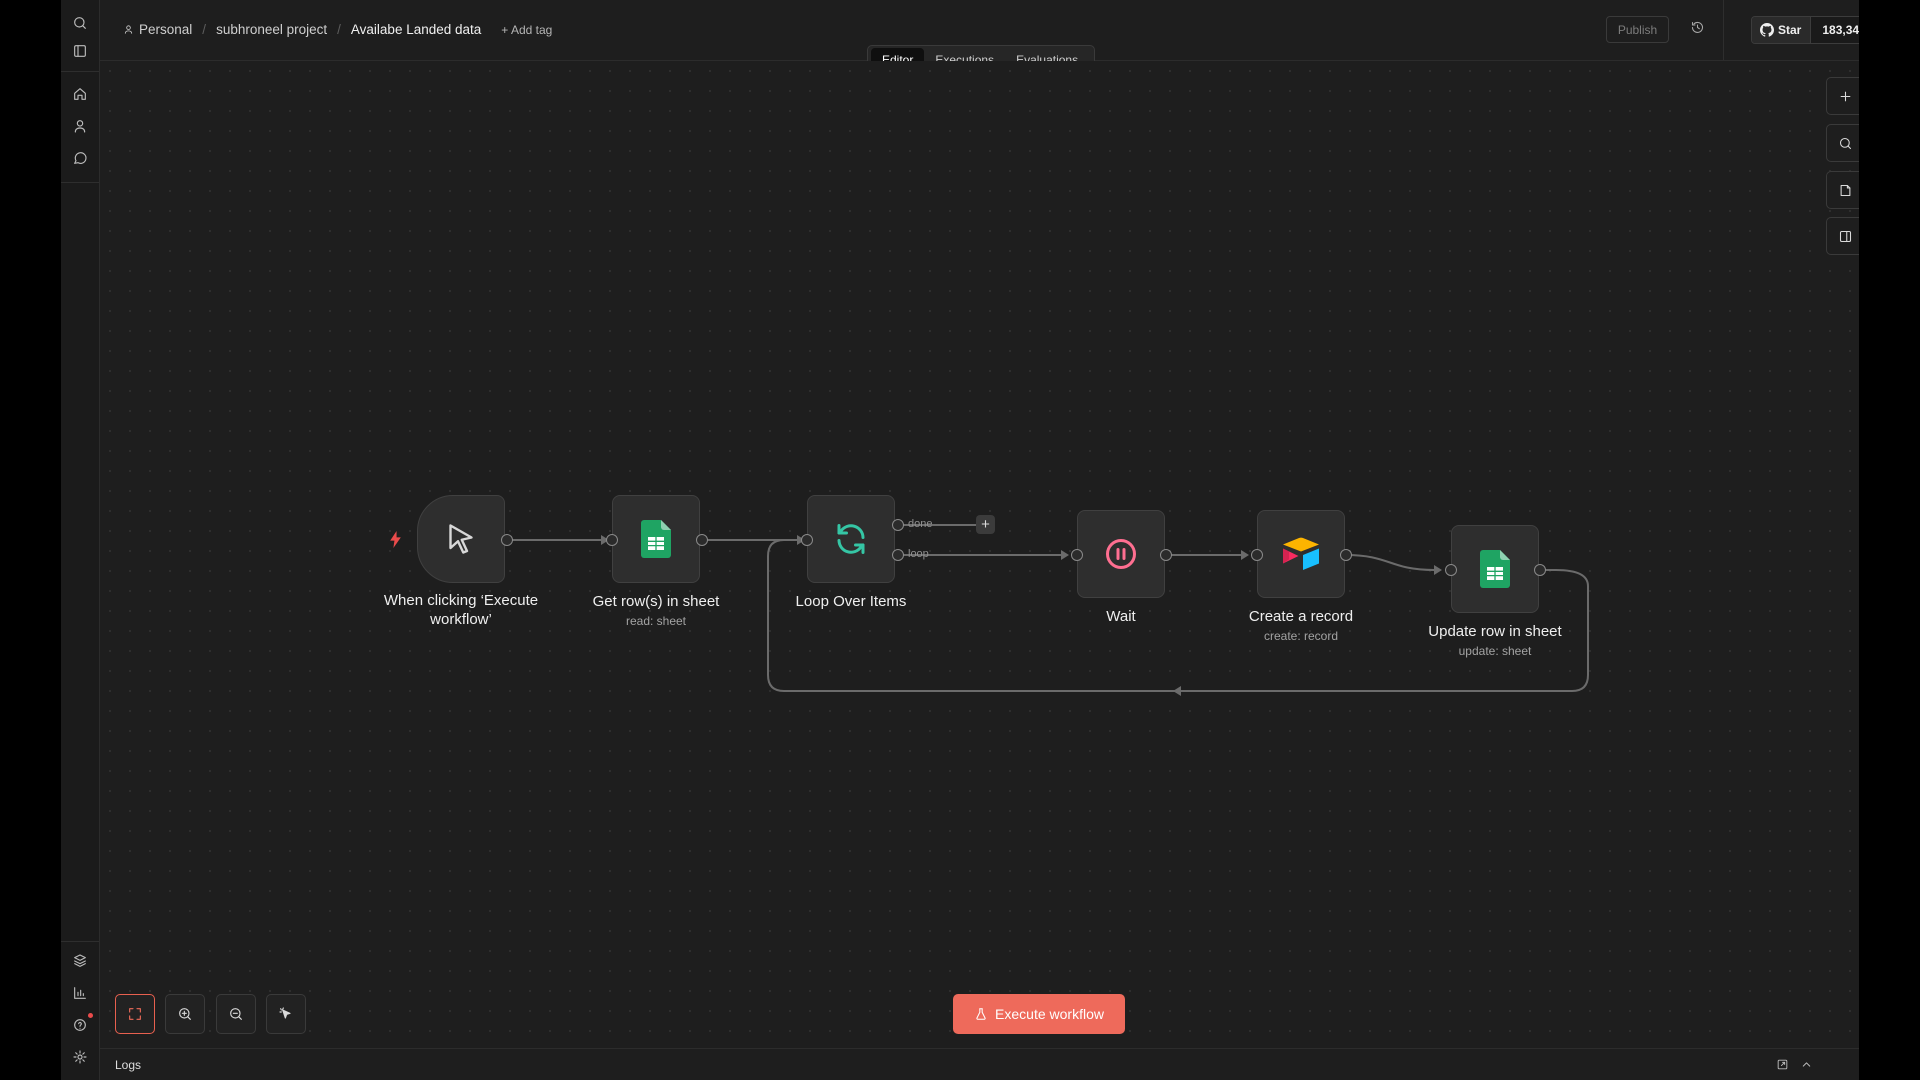 The height and width of the screenshot is (1080, 1920). I want to click on sidebar, so click(80, 540).